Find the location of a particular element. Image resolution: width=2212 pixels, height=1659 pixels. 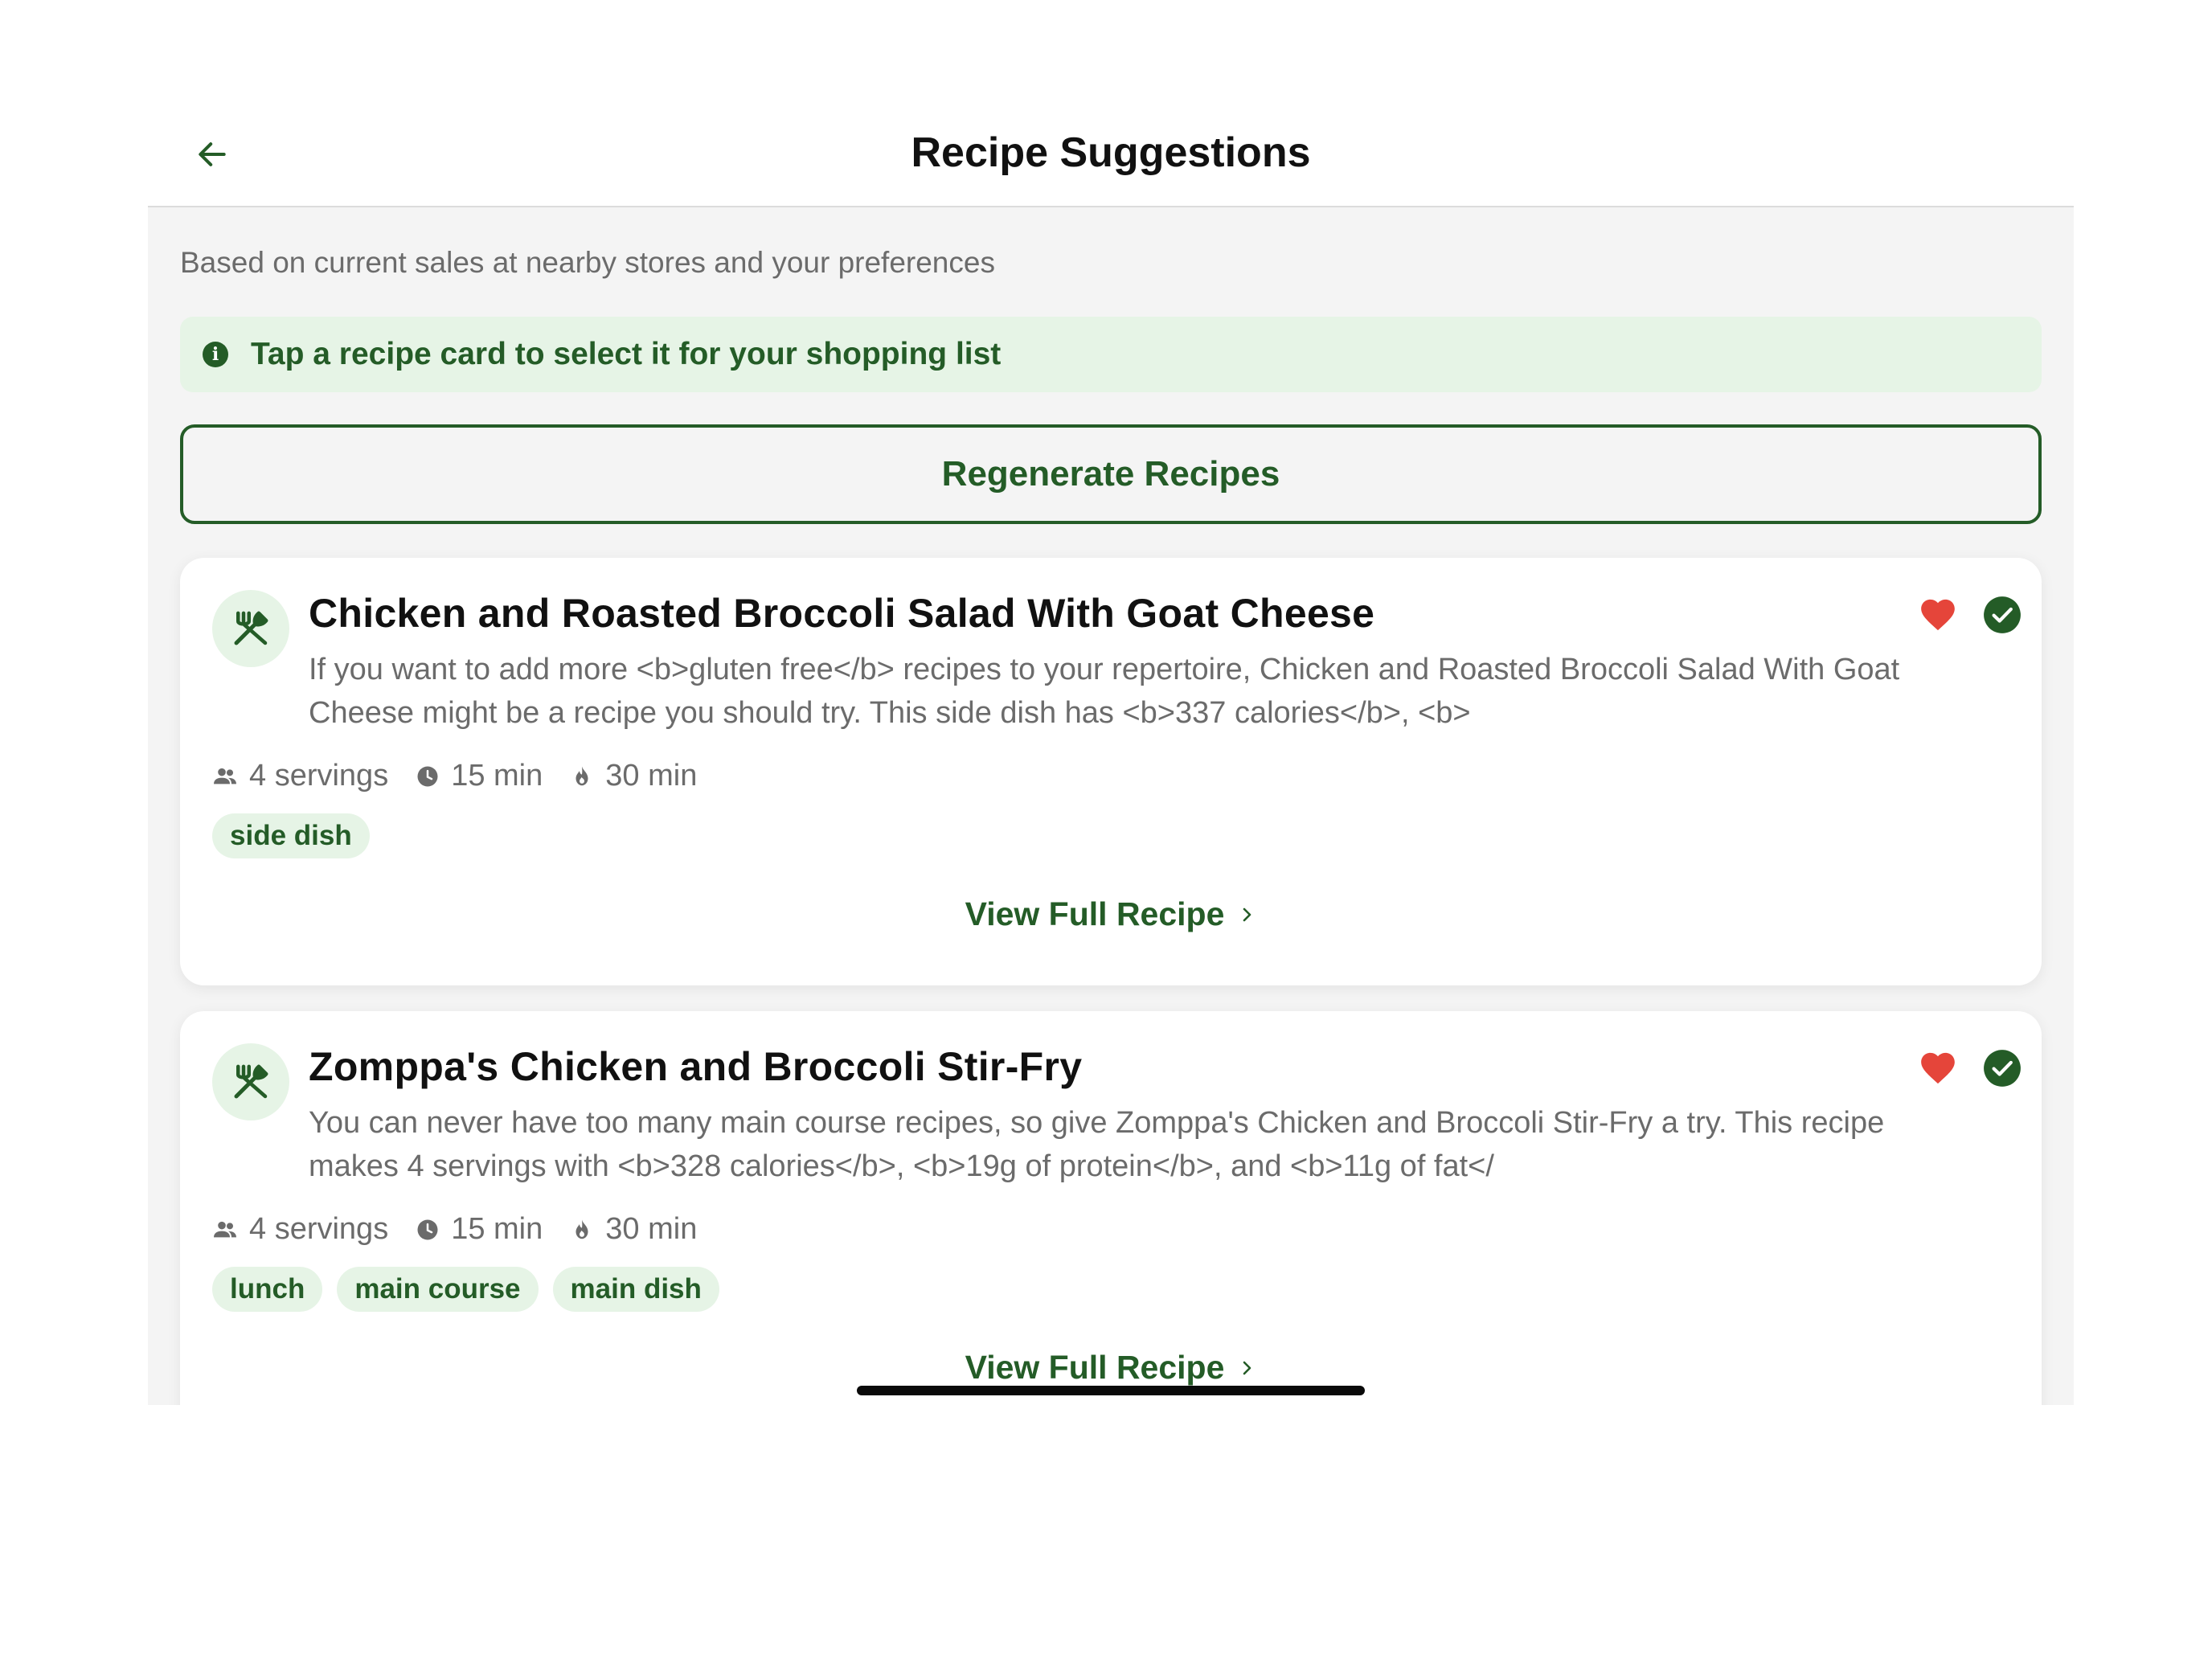

recipe-tag: main dish is located at coordinates (635, 1289).